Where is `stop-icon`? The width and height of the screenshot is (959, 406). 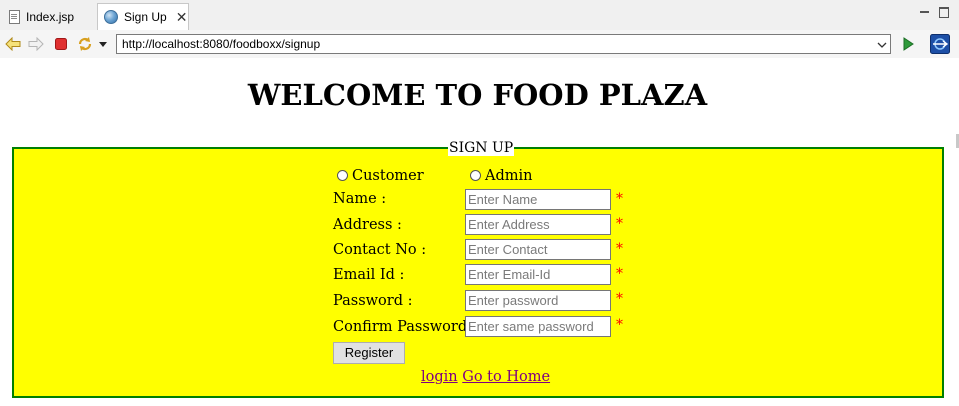
stop-icon is located at coordinates (61, 44).